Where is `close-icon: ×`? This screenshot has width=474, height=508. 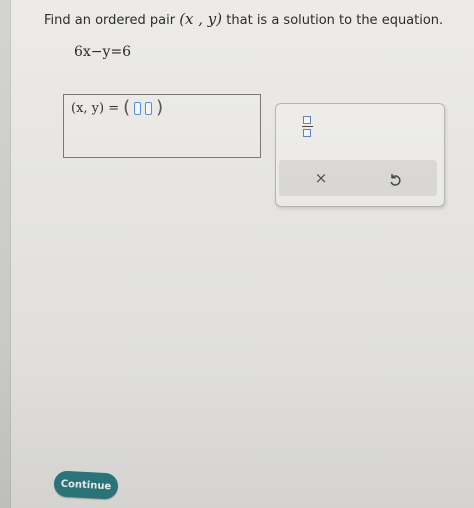 close-icon: × is located at coordinates (321, 178).